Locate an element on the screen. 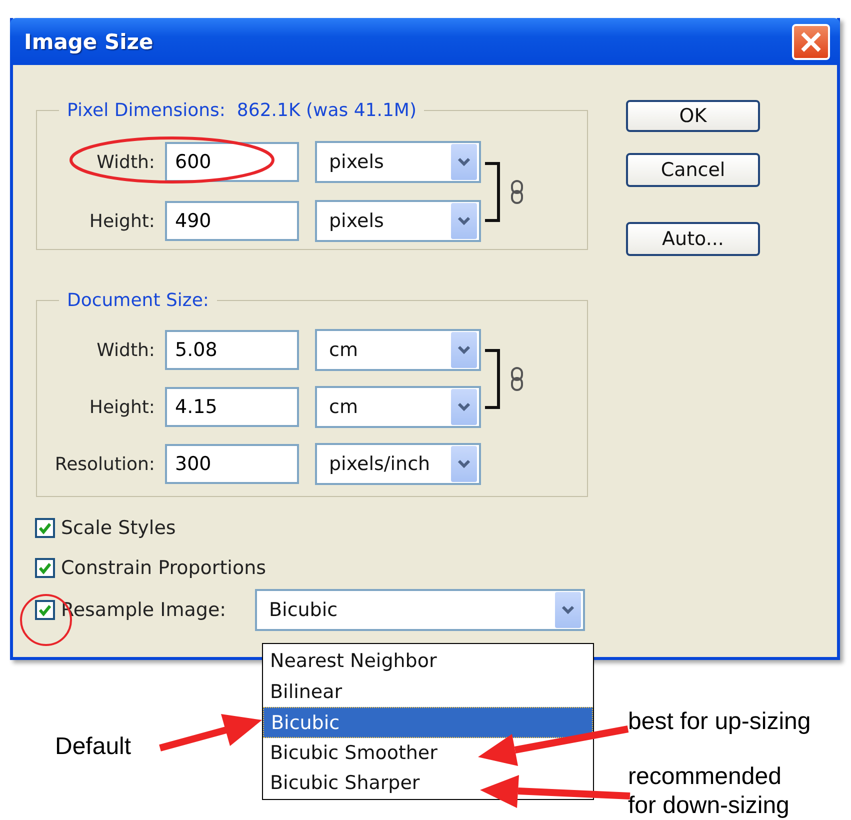  input-field: 300 is located at coordinates (232, 464).